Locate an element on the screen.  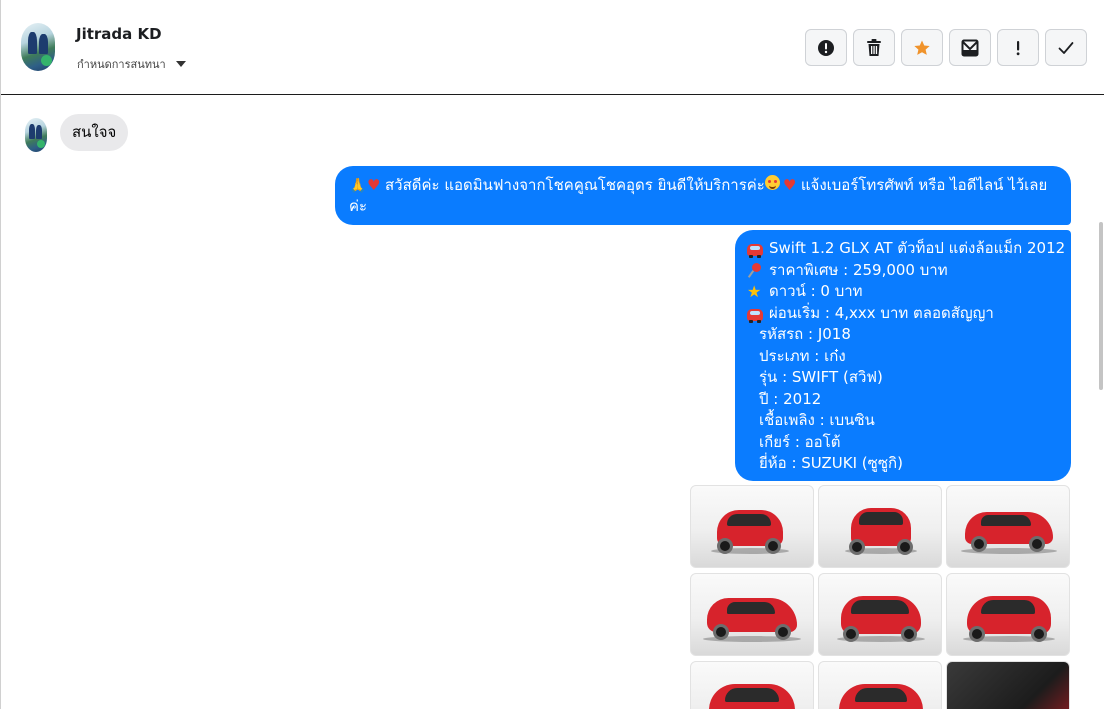
conversation-header: Jitrada KD กำหนดการสนทนา is located at coordinates (552, 47).